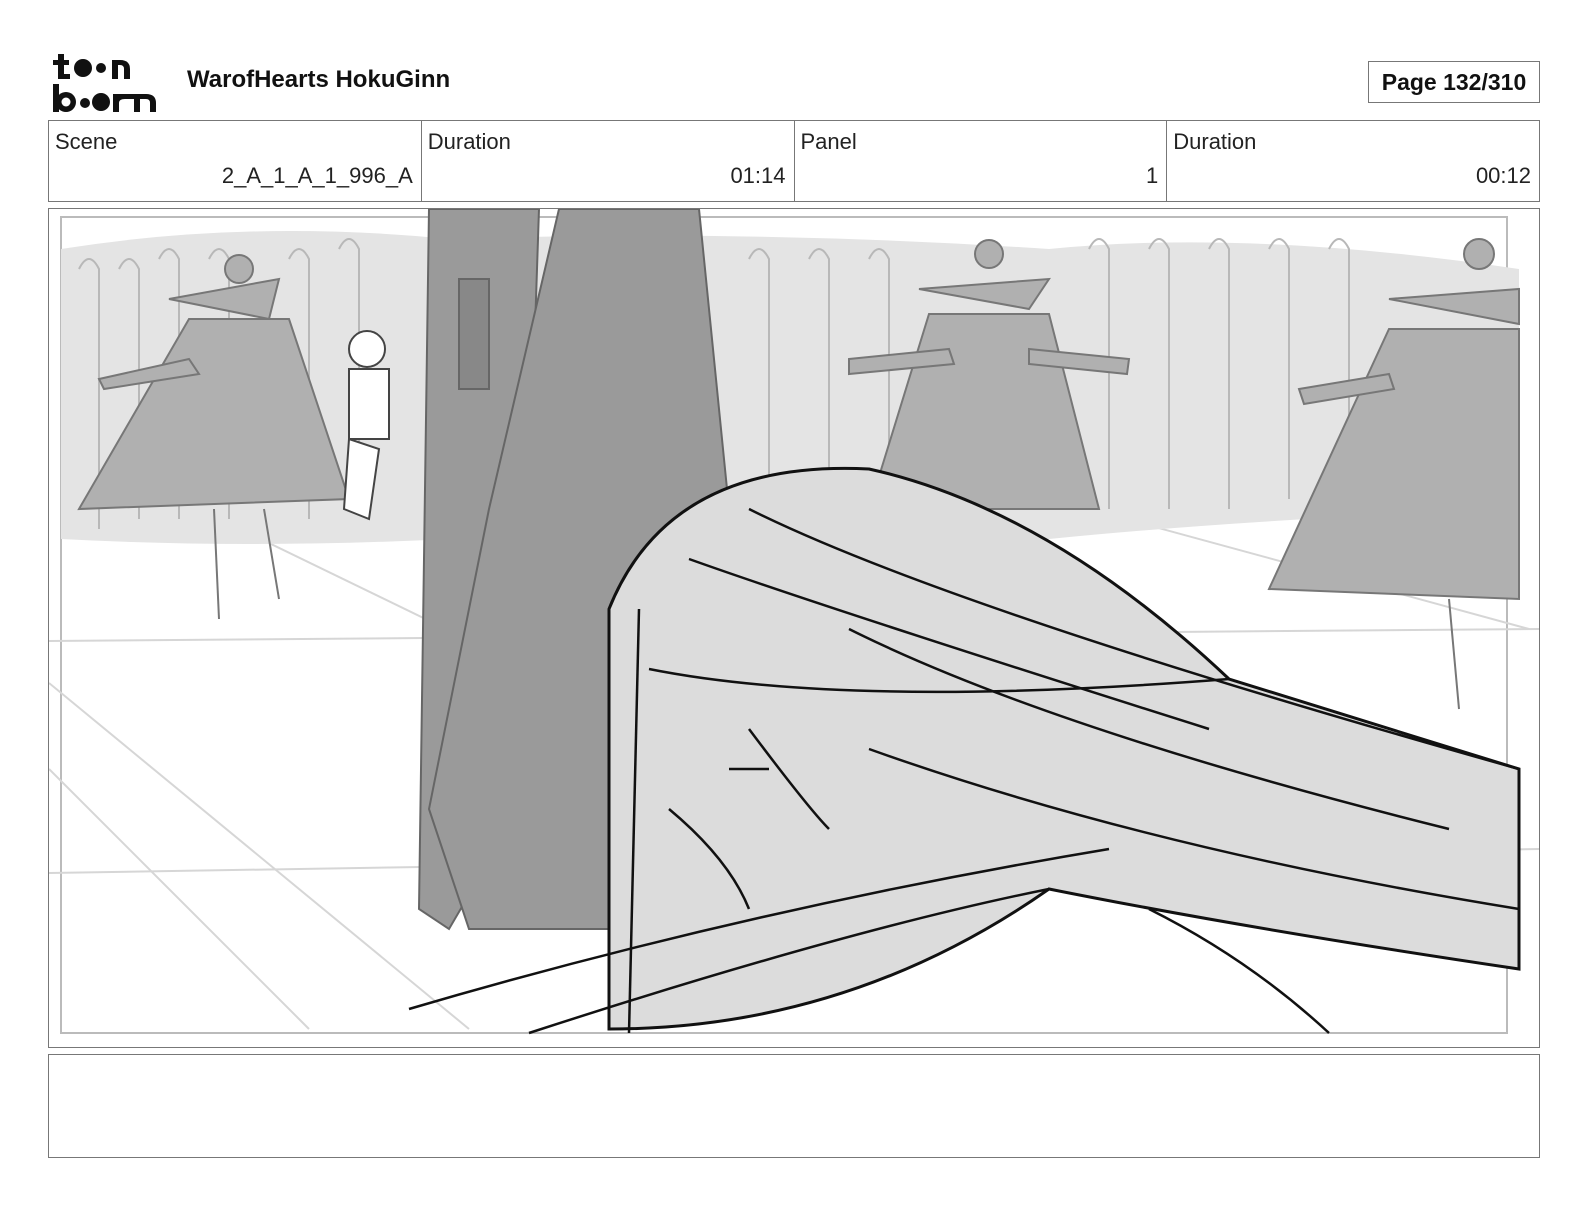 The image size is (1584, 1224). I want to click on page-indicator: Page 132/310, so click(1454, 82).